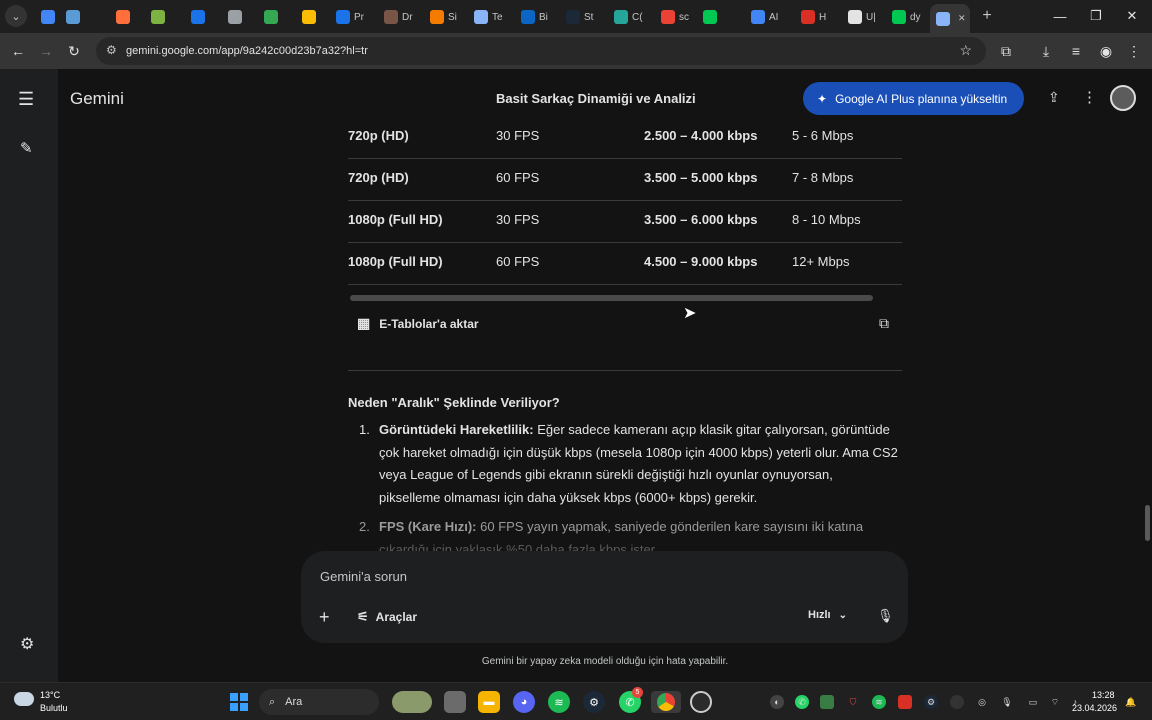  Describe the element at coordinates (319, 702) in the screenshot. I see `taskbar-search-box: ⌕ Ara` at that location.